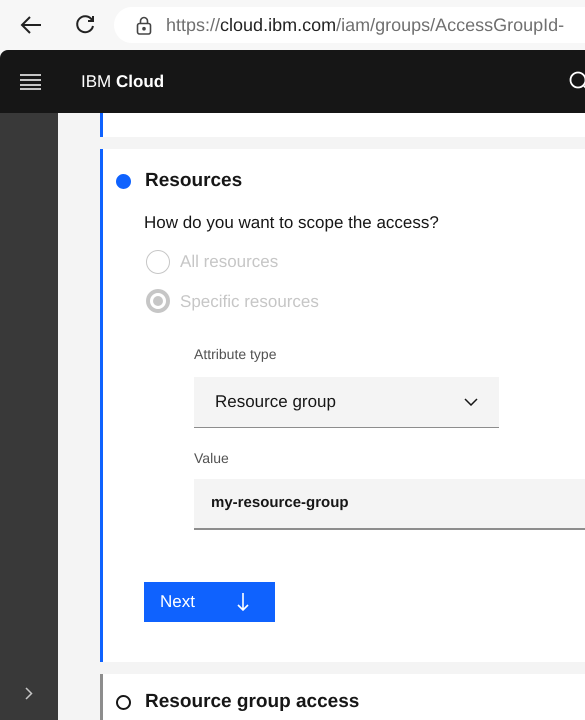 The image size is (585, 720). I want to click on attribute-dropdown: Resource group, so click(346, 402).